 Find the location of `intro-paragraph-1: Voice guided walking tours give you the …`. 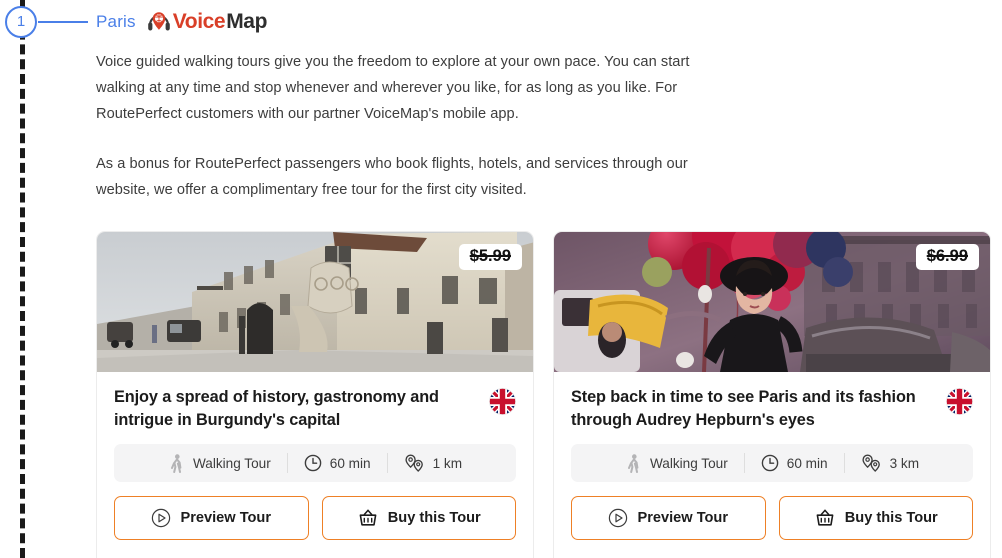

intro-paragraph-1: Voice guided walking tours give you the … is located at coordinates (393, 88).